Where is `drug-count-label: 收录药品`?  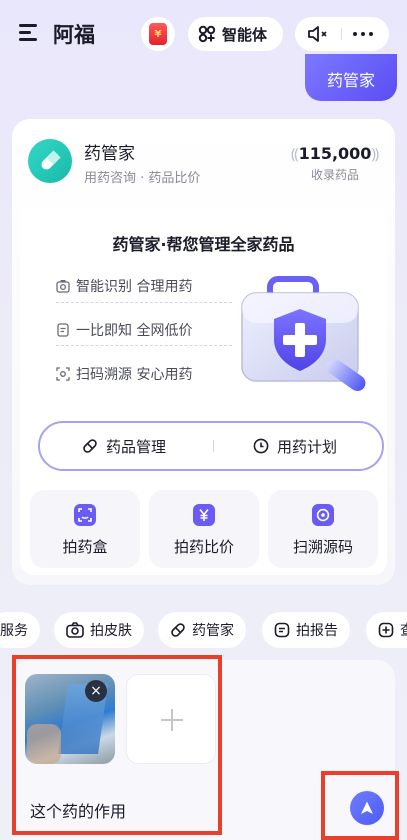
drug-count-label: 收录药品 is located at coordinates (334, 175).